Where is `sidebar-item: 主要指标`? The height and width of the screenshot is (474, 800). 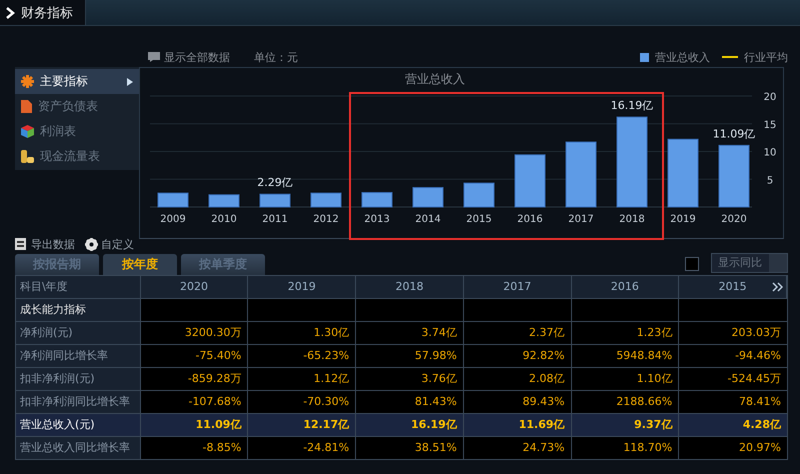
sidebar-item: 主要指标 is located at coordinates (77, 81).